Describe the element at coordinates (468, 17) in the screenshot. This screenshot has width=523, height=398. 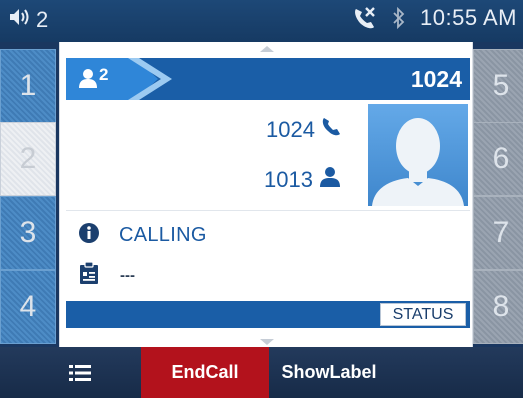
I see `clock: 10:55 AM` at that location.